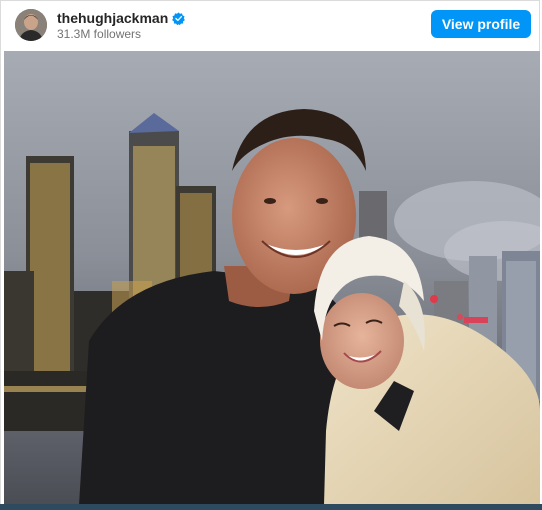 The image size is (542, 510). Describe the element at coordinates (271, 507) in the screenshot. I see `bottom-strip` at that location.